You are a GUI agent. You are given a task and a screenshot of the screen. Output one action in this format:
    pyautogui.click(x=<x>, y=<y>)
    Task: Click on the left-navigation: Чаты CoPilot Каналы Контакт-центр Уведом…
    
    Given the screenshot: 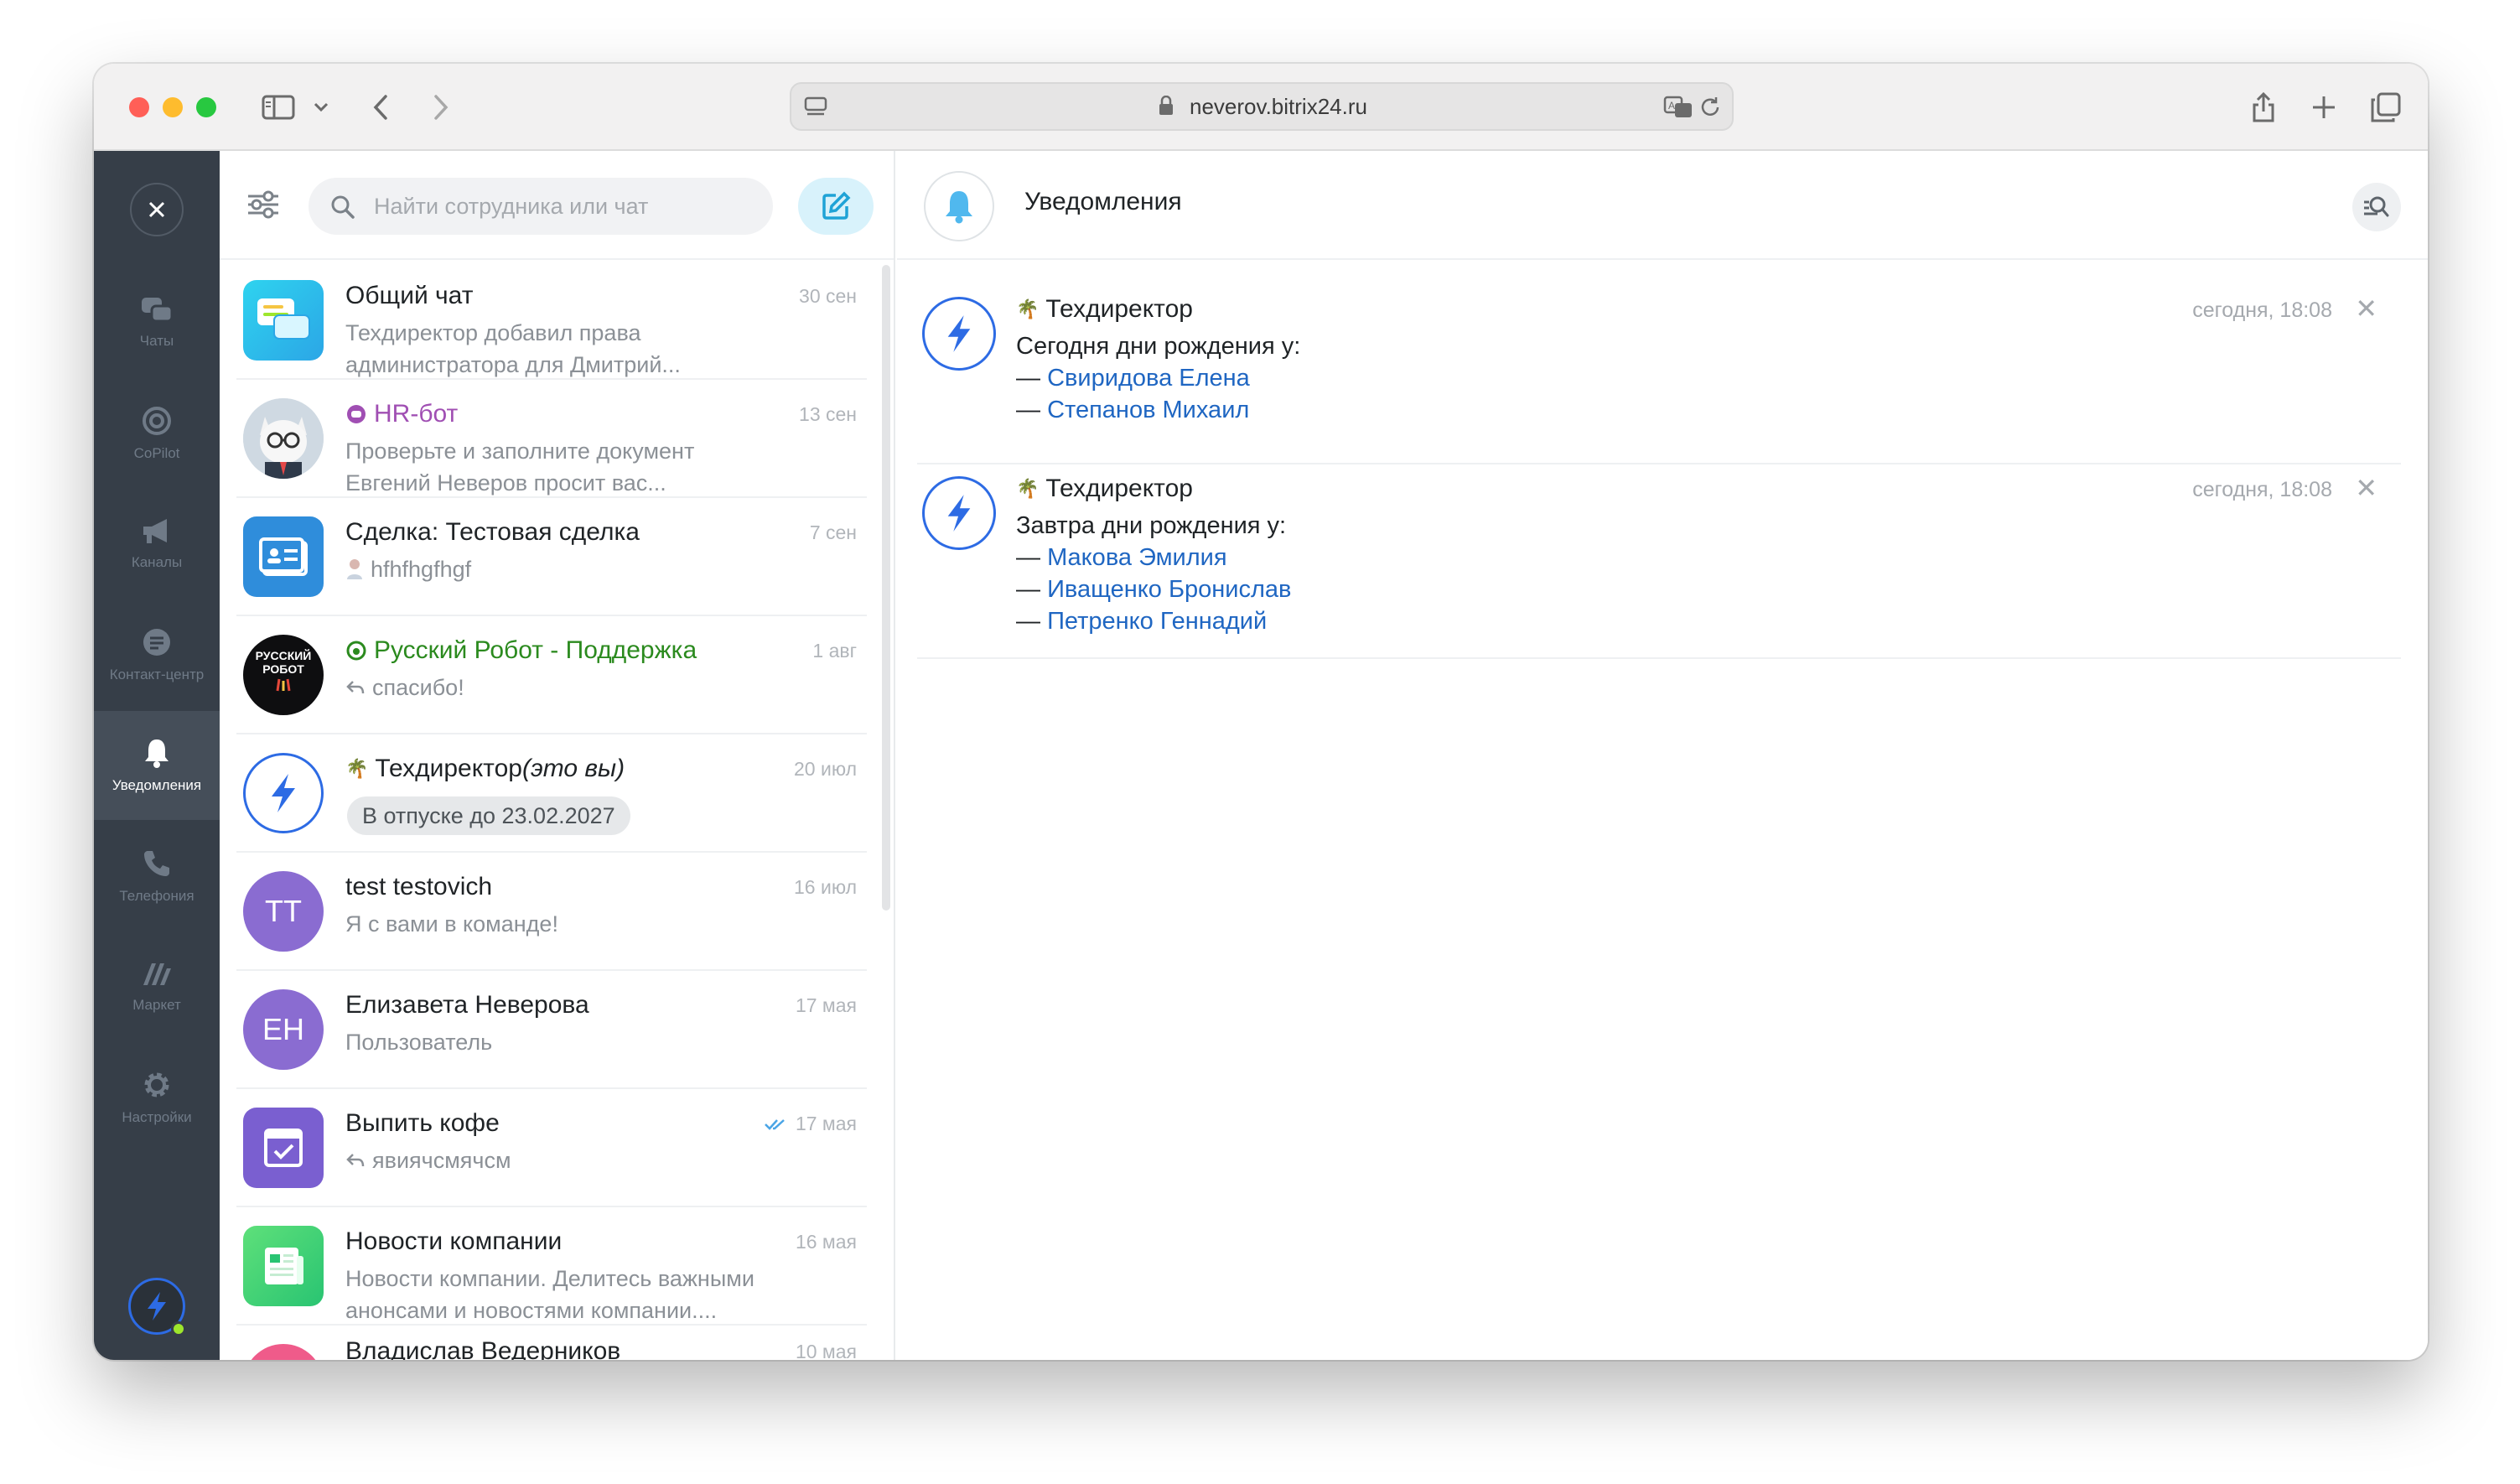 What is the action you would take?
    pyautogui.click(x=157, y=755)
    